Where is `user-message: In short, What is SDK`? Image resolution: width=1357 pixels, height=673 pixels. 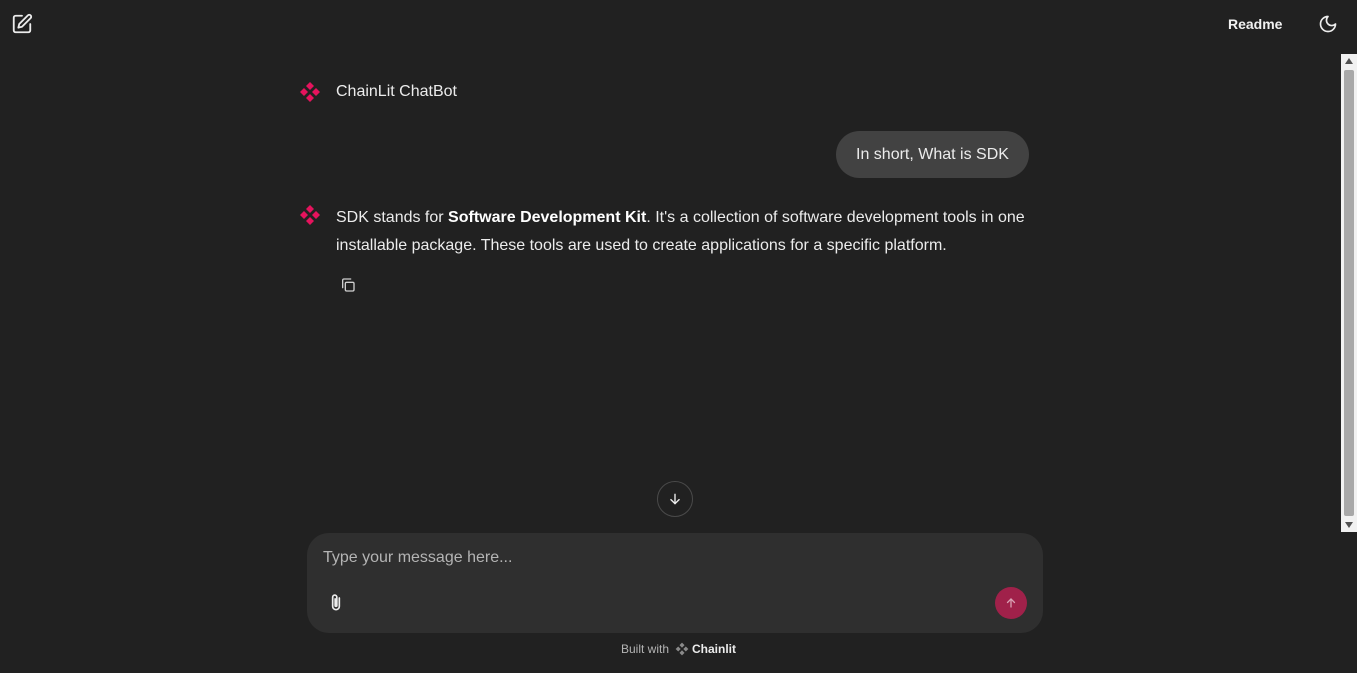 user-message: In short, What is SDK is located at coordinates (932, 154).